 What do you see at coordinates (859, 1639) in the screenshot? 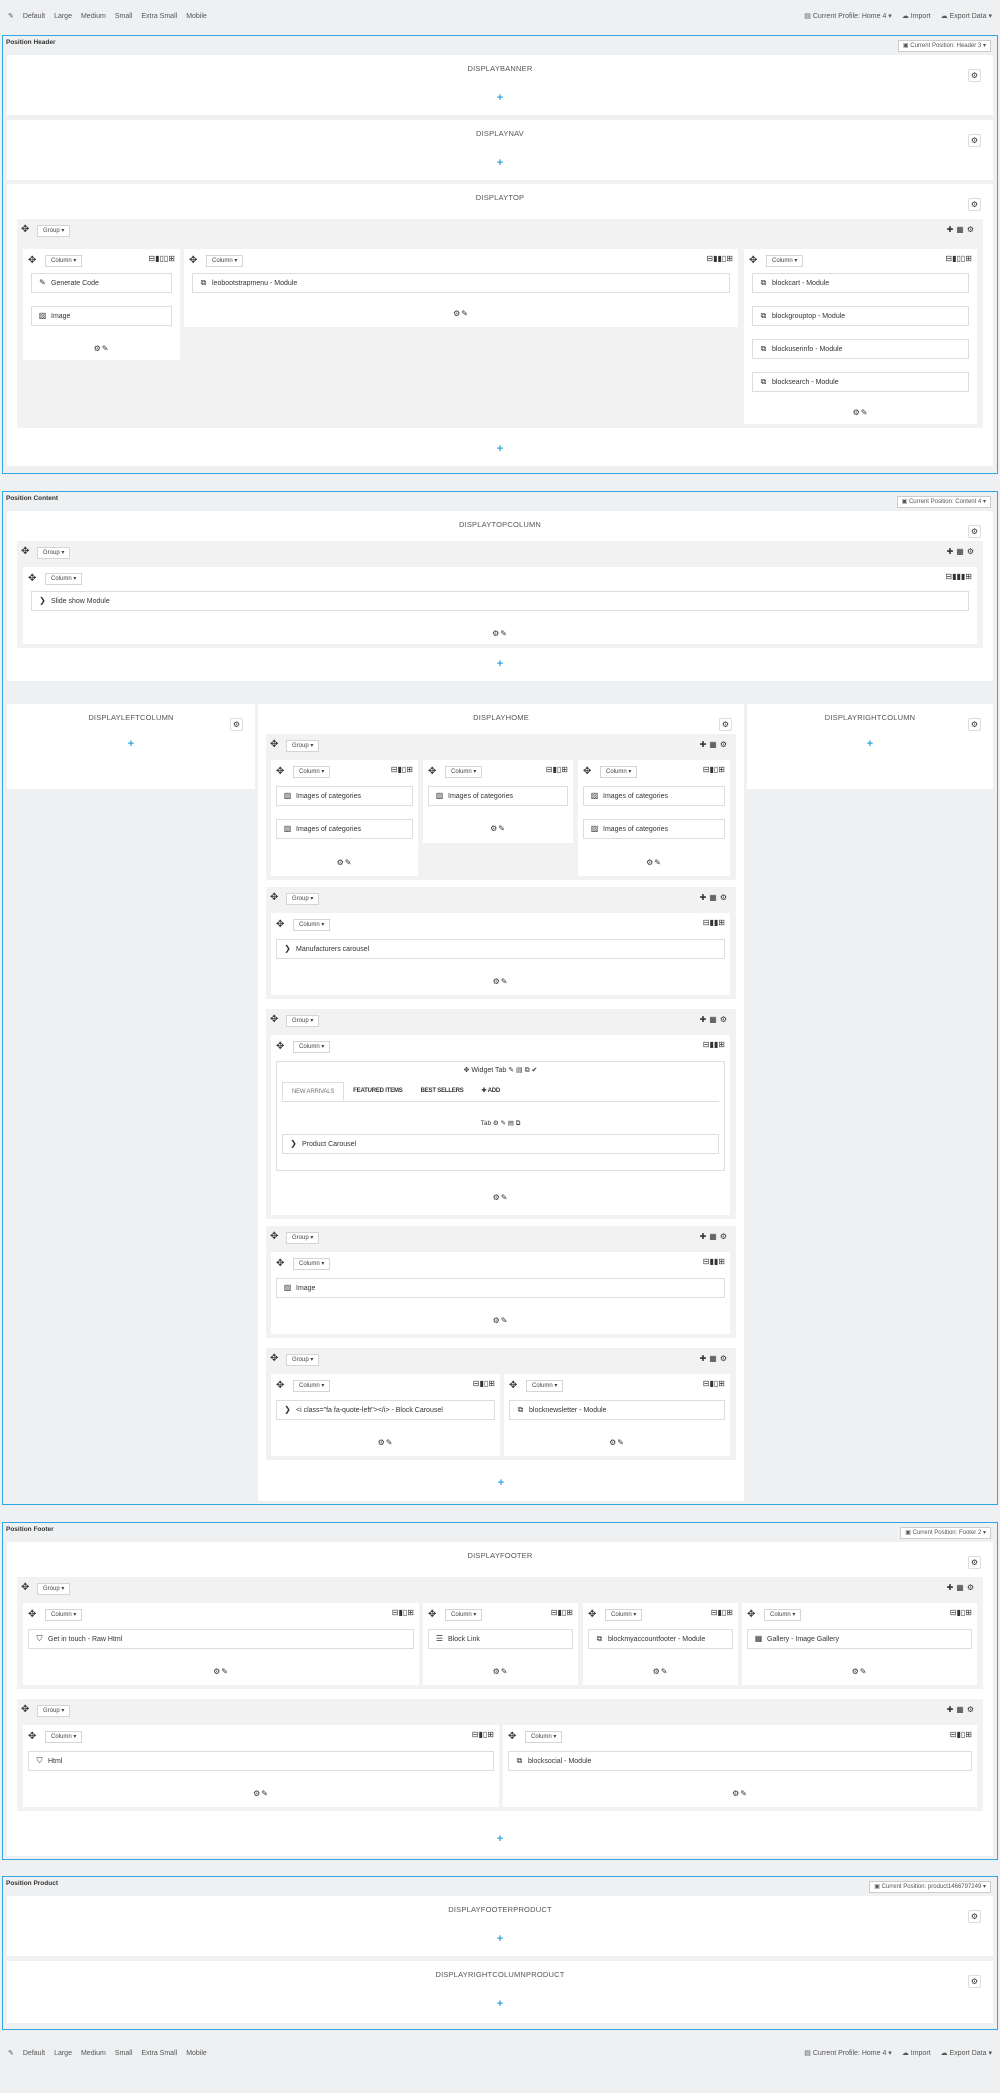
I see `module-gallery: ▦ Gallery - Image Gallery` at bounding box center [859, 1639].